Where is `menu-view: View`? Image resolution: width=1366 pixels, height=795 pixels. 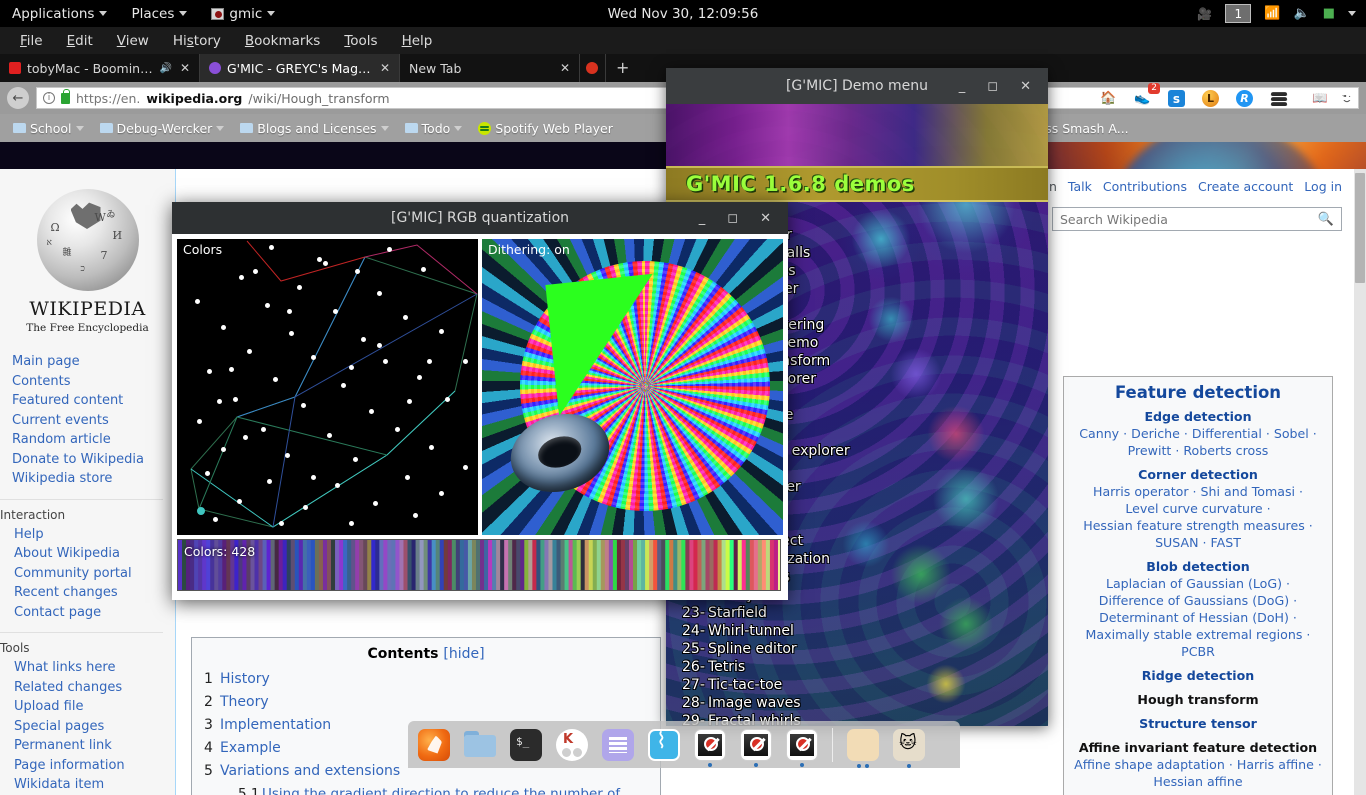 menu-view: View is located at coordinates (133, 41).